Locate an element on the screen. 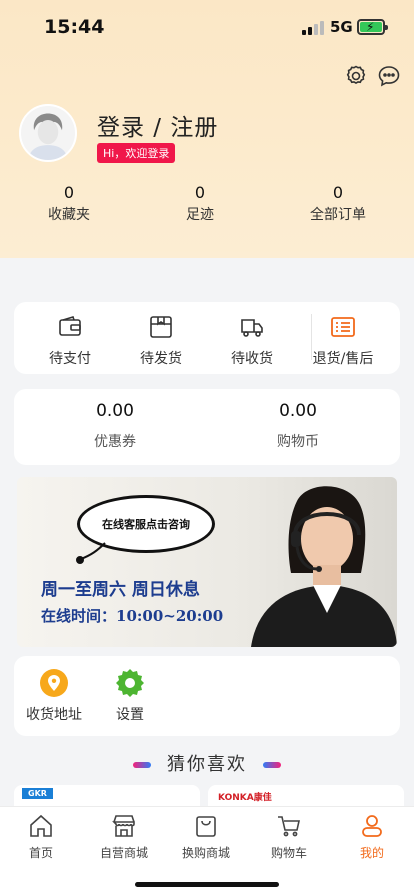 The width and height of the screenshot is (414, 896). tab-home: 首页 is located at coordinates (41, 837).